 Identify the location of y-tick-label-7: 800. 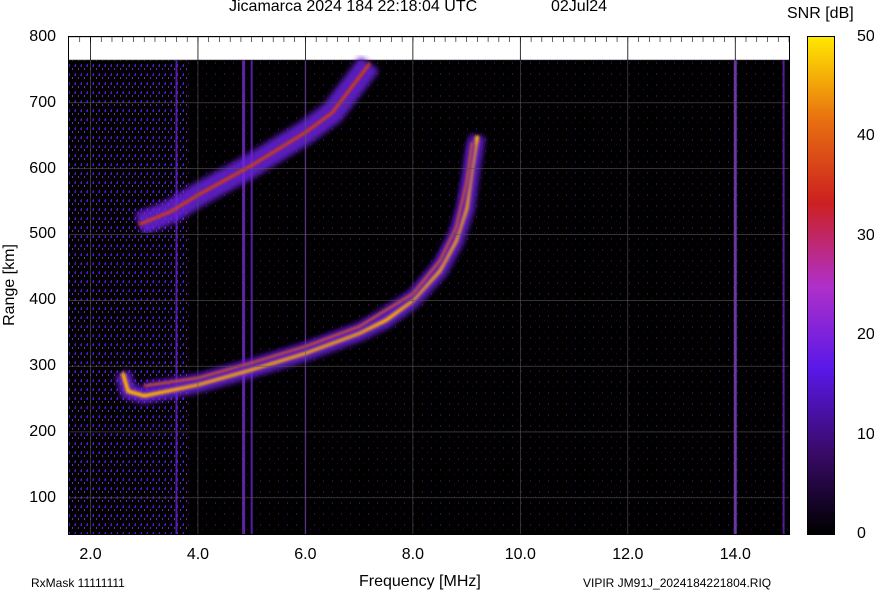
(42, 36).